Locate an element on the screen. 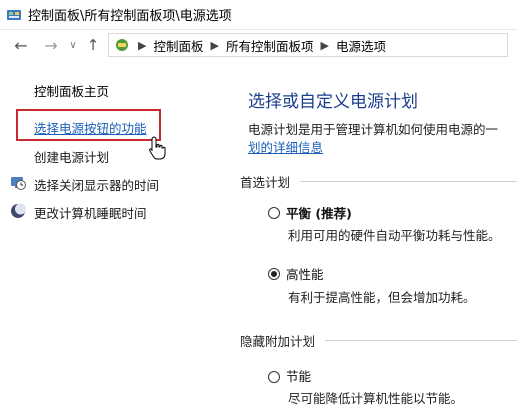 Image resolution: width=517 pixels, height=408 pixels. plan-balanced-radio is located at coordinates (274, 213).